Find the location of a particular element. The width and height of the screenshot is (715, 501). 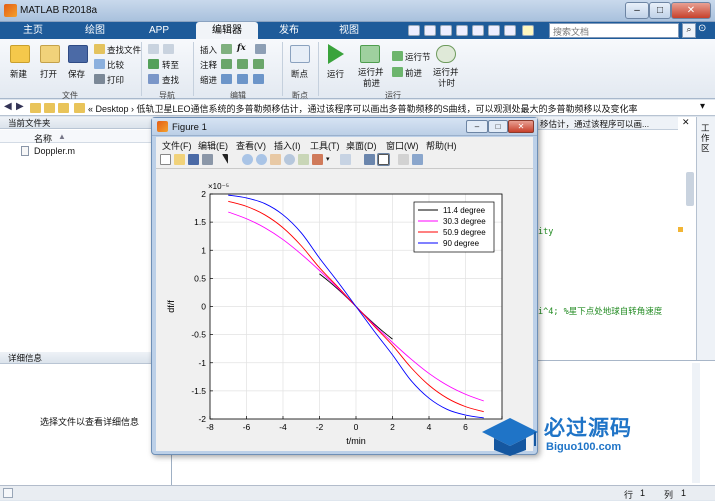

tab-publish: 发布 is located at coordinates (289, 30).